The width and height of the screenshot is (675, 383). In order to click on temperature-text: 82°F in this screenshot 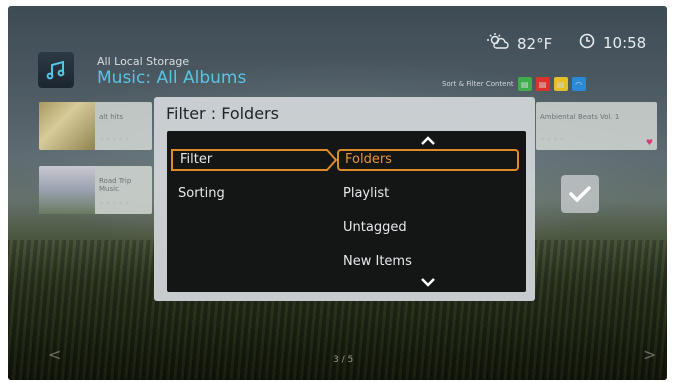, I will do `click(535, 44)`.